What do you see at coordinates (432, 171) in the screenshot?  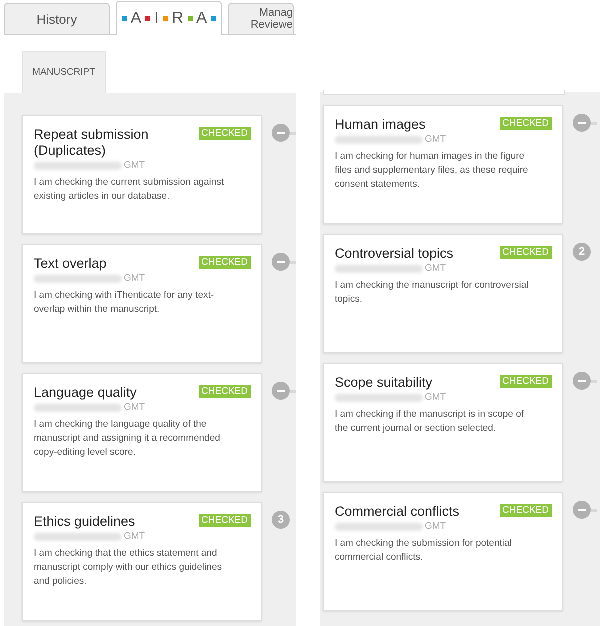 I see `check-description: I am checking for human images in the figure files and supplementary files, as these require consent statements.` at bounding box center [432, 171].